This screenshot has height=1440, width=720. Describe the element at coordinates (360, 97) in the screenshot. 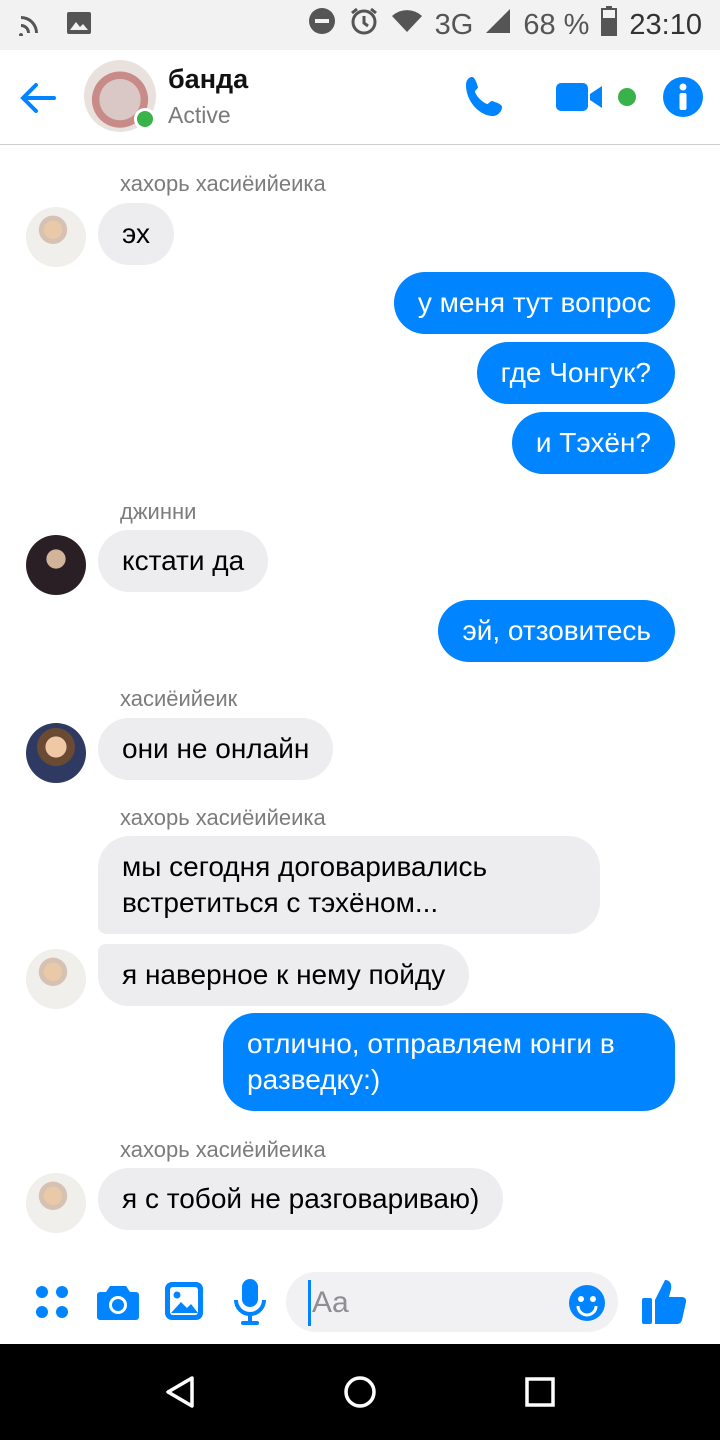

I see `chat-header: банда Active` at that location.